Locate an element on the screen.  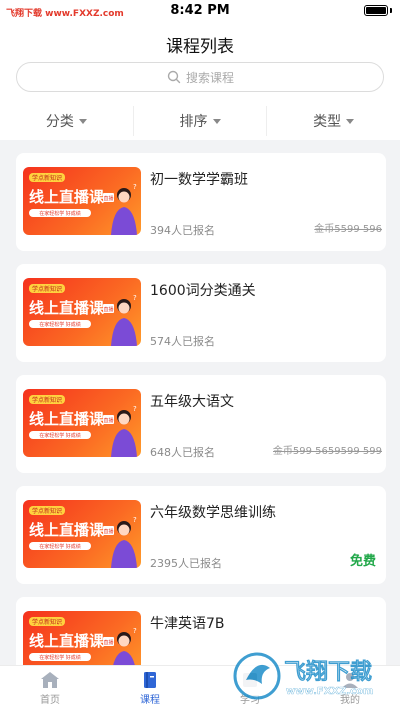
enrolled-count: 648人已报名 is located at coordinates (182, 452).